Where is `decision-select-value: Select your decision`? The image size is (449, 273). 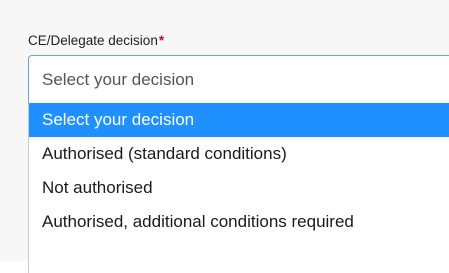 decision-select-value: Select your decision is located at coordinates (118, 79).